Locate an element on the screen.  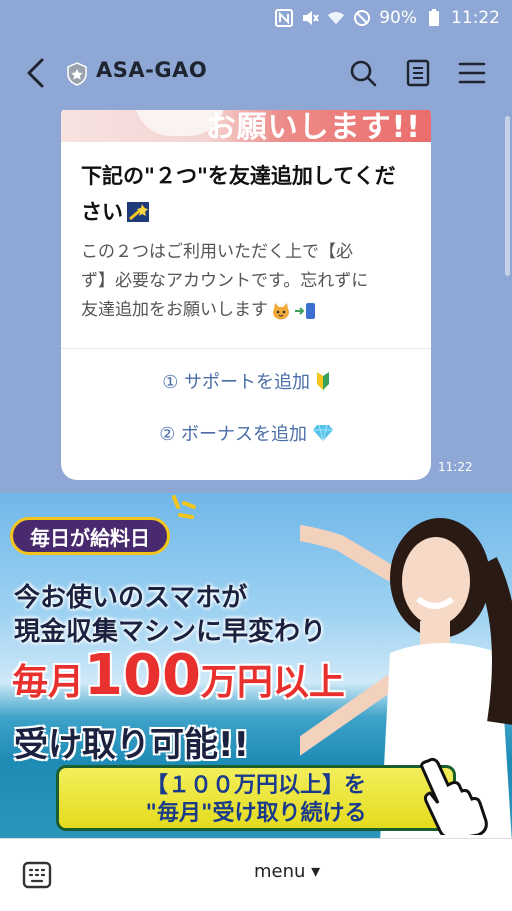
status-bar: 90% 11:22 is located at coordinates (256, 18).